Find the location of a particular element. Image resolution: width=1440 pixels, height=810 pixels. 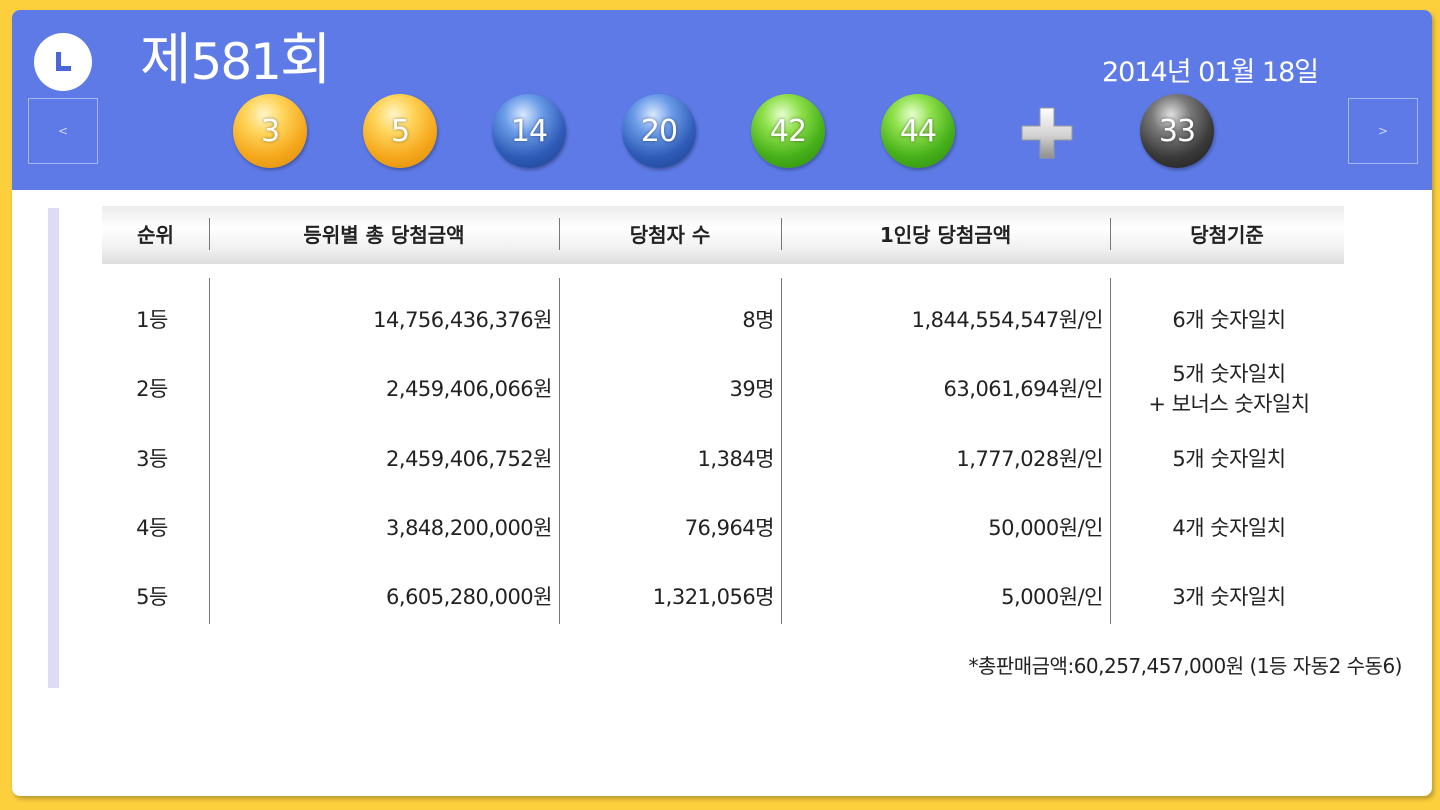

rank-cell: 5등 is located at coordinates (152, 597).